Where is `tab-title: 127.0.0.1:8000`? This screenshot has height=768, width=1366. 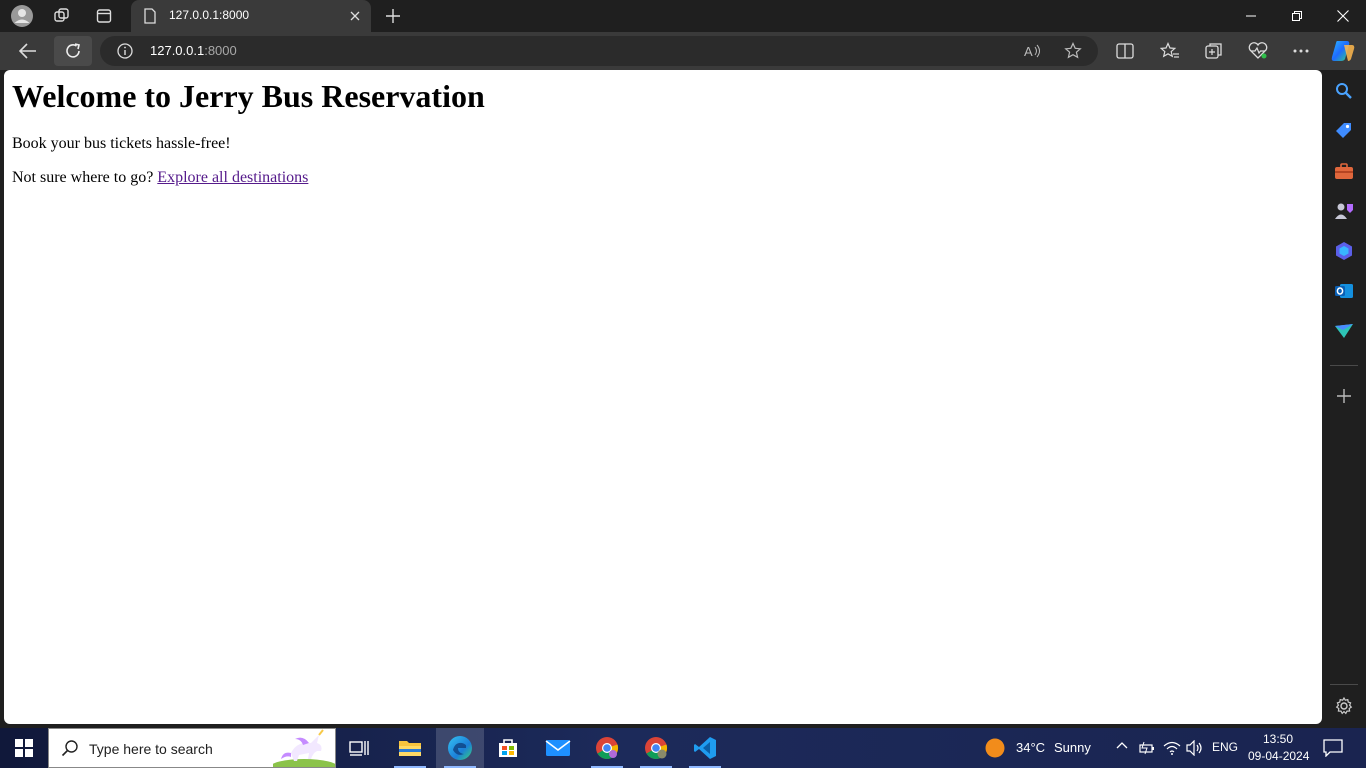 tab-title: 127.0.0.1:8000 is located at coordinates (209, 15).